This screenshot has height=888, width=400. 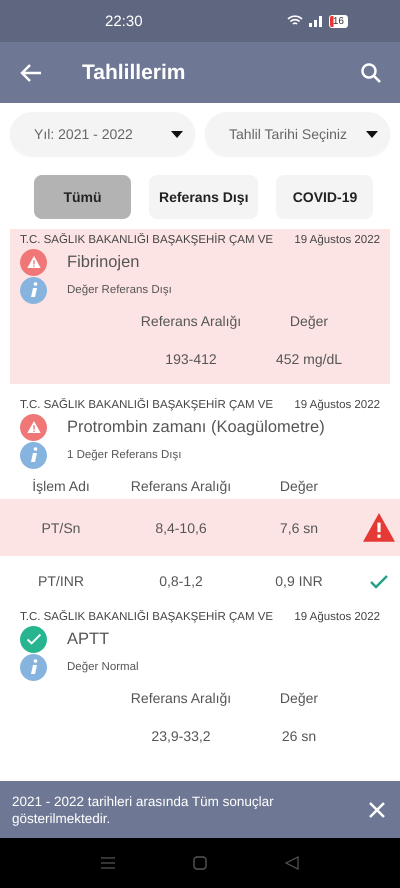 I want to click on page-title: Tahlillerim, so click(x=134, y=72).